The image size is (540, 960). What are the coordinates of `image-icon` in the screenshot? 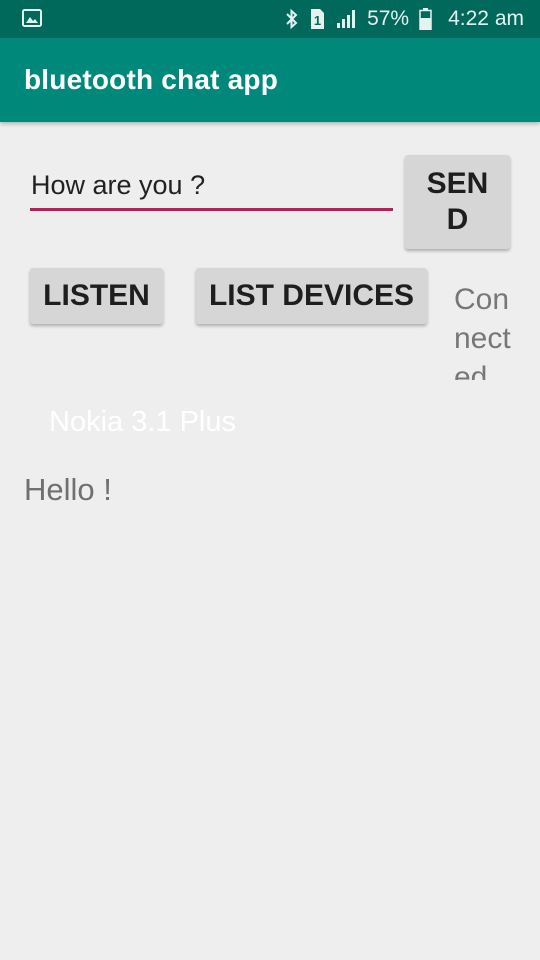 It's located at (32, 18).